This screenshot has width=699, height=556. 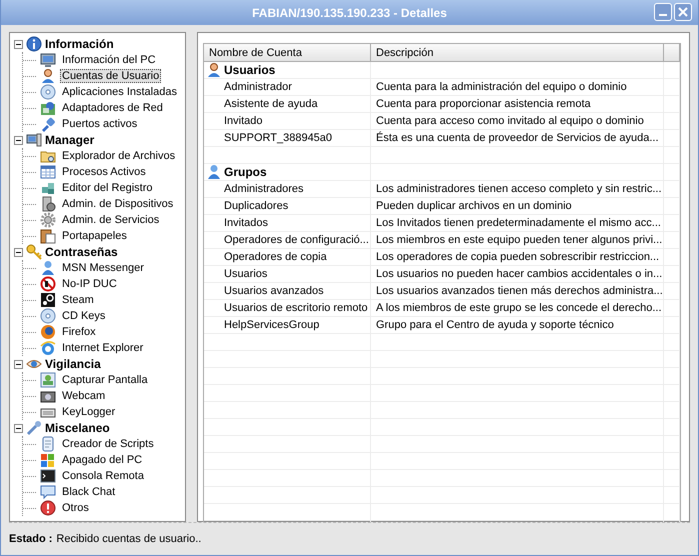 What do you see at coordinates (48, 476) in the screenshot?
I see `console-icon` at bounding box center [48, 476].